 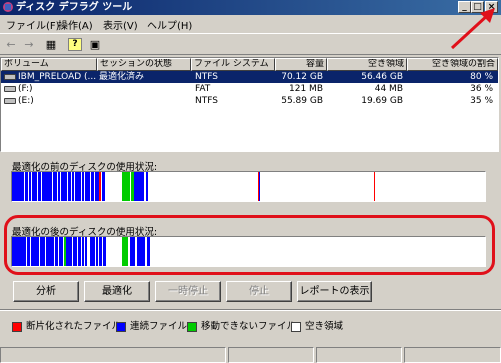 What do you see at coordinates (10, 89) in the screenshot?
I see `removable-drive-icon` at bounding box center [10, 89].